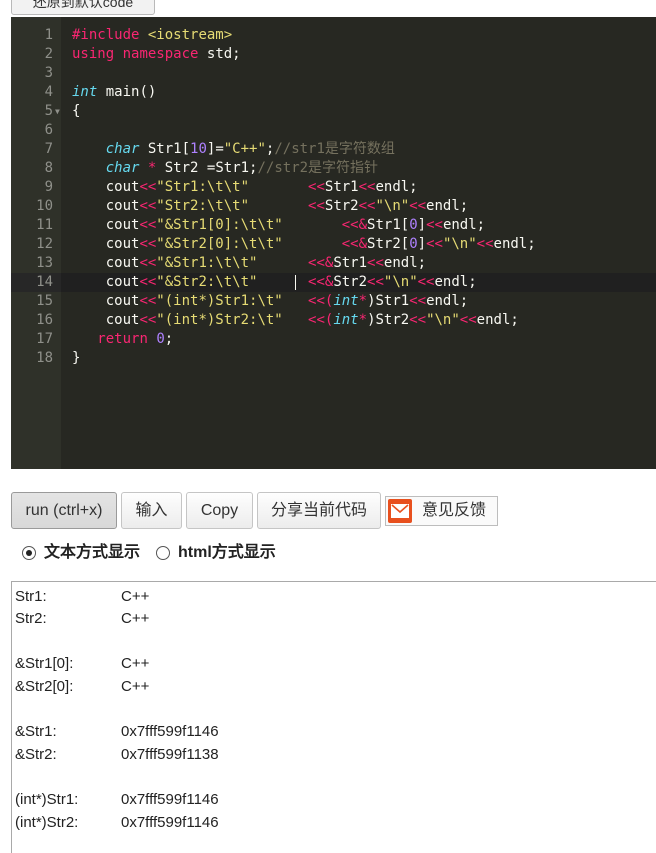 Image resolution: width=656 pixels, height=853 pixels. Describe the element at coordinates (151, 510) in the screenshot. I see `input-button: 输入` at that location.